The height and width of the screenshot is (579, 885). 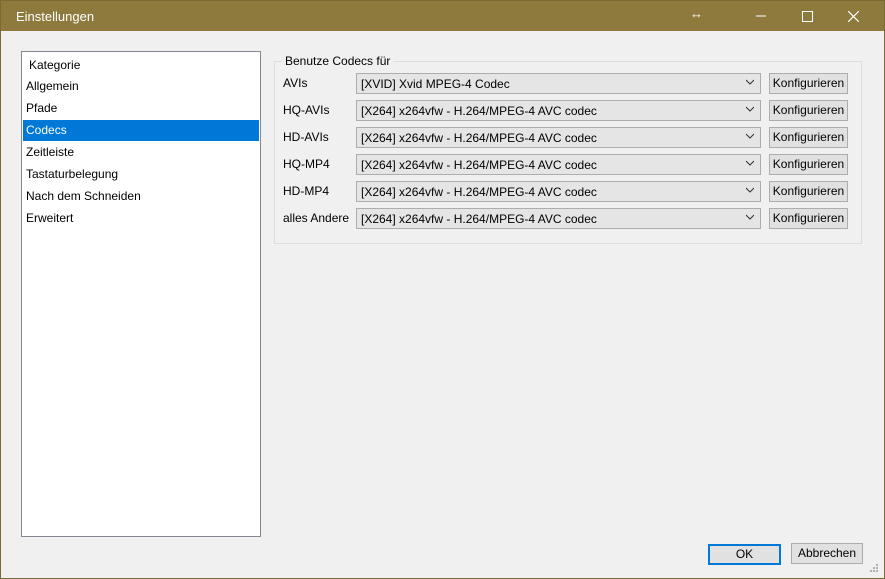 I want to click on close-button, so click(x=853, y=16).